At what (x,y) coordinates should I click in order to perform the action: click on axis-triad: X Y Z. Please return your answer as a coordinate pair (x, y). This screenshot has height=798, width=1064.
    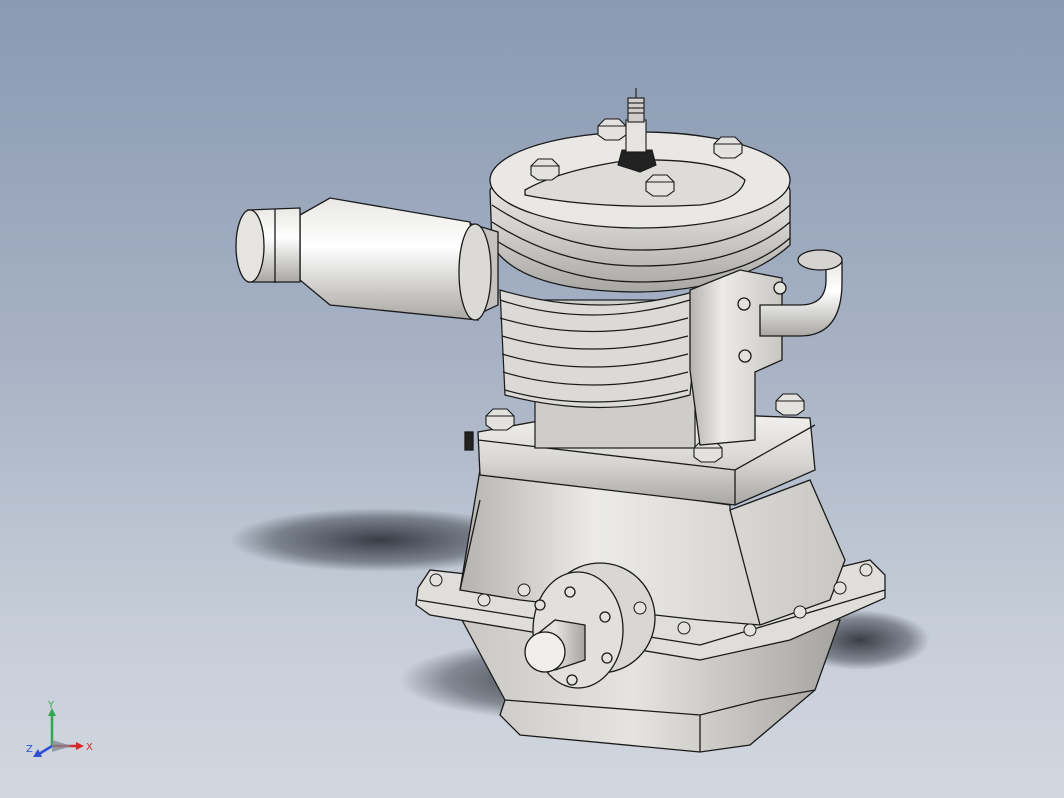
    Looking at the image, I should click on (59, 728).